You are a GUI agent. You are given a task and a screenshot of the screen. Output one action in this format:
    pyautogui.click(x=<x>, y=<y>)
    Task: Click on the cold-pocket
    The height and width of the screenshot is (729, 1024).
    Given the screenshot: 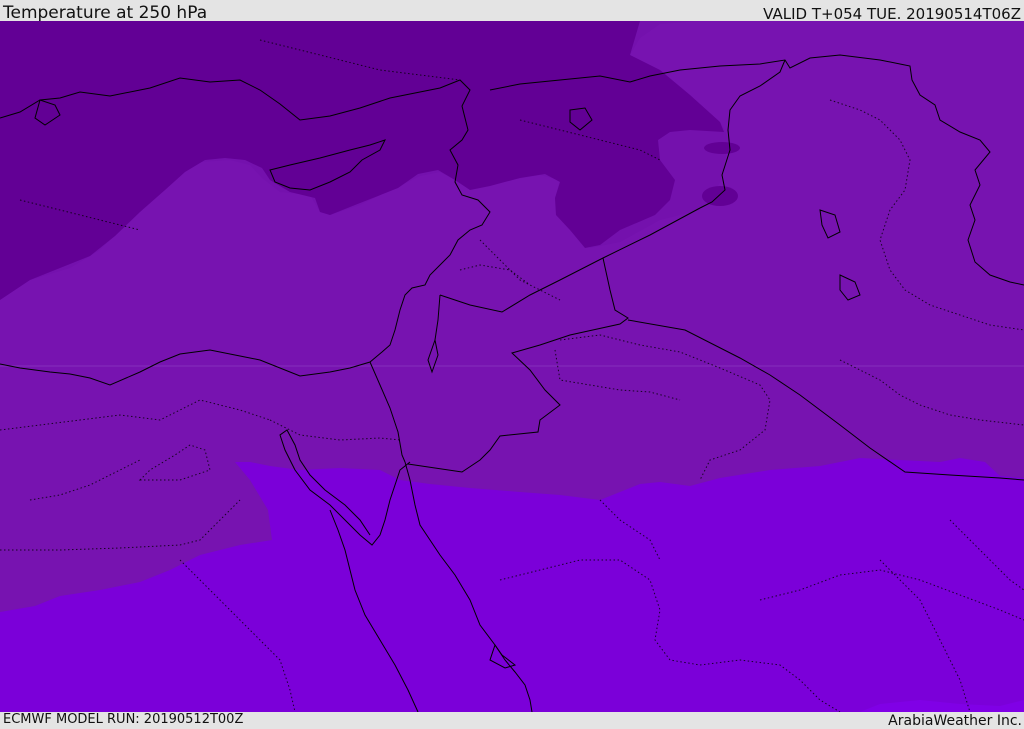 What is the action you would take?
    pyautogui.click(x=720, y=196)
    